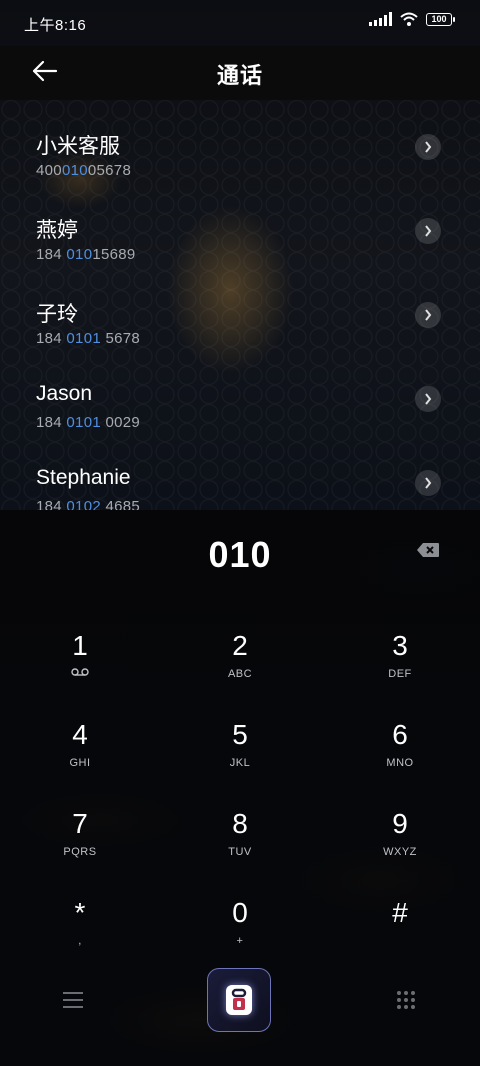  I want to click on backspace-icon, so click(428, 550).